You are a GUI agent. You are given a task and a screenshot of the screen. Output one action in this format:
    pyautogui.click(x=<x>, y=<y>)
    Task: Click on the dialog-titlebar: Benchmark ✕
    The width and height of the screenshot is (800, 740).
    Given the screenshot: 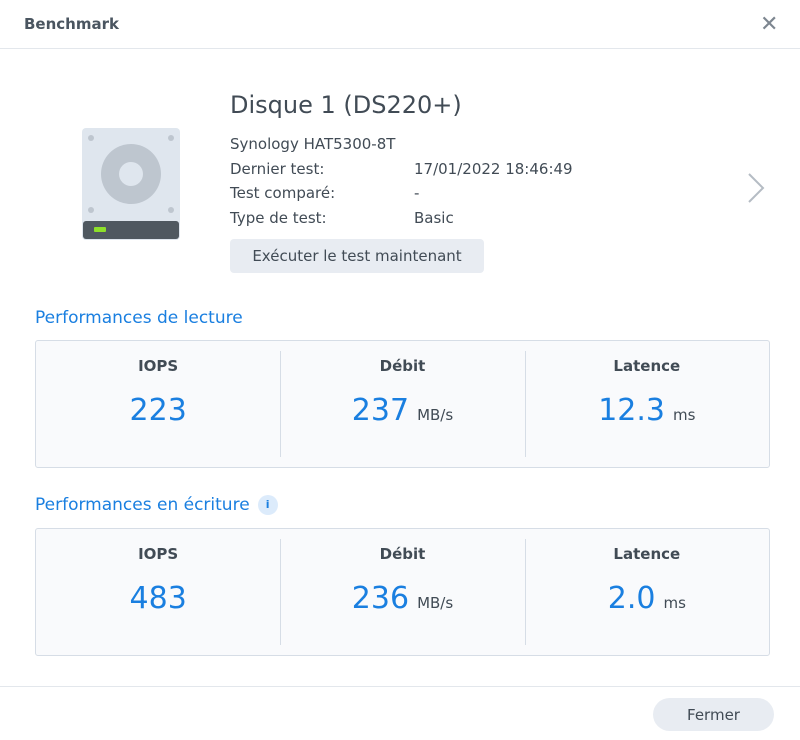 What is the action you would take?
    pyautogui.click(x=400, y=24)
    